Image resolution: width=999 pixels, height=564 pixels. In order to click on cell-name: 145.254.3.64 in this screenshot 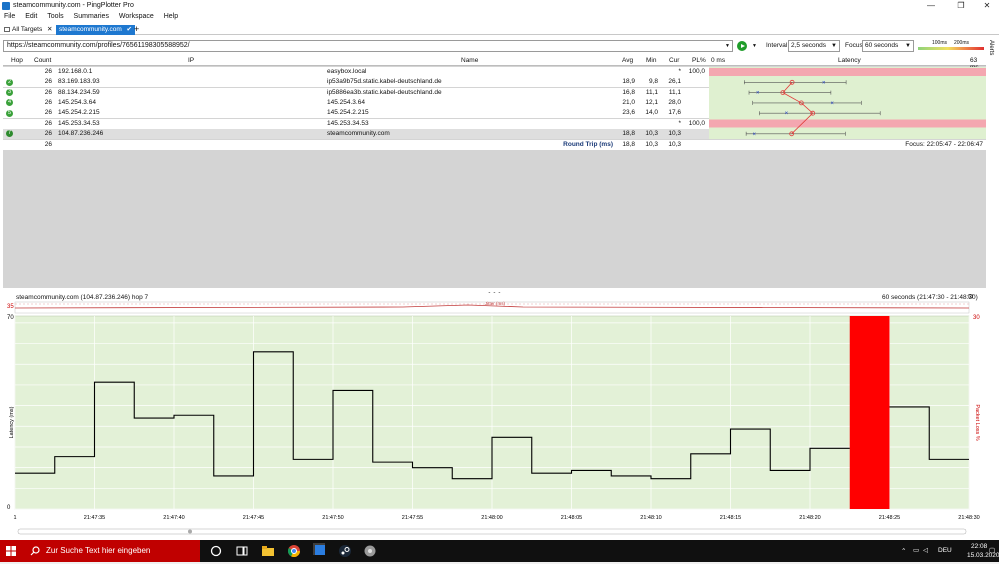, I will do `click(346, 102)`.